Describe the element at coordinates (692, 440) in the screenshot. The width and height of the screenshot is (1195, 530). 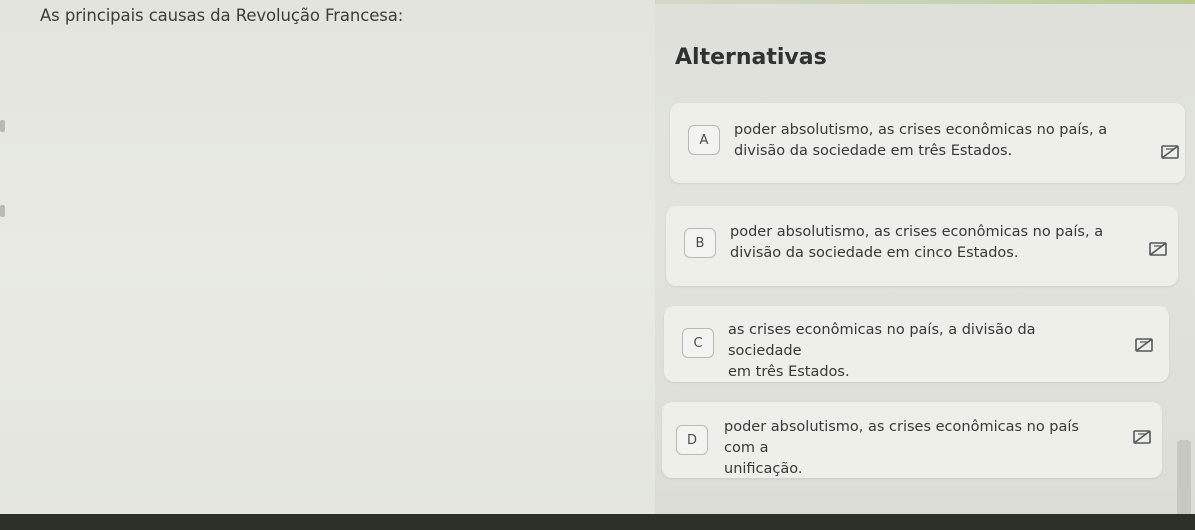
I see `option-letter: D` at that location.